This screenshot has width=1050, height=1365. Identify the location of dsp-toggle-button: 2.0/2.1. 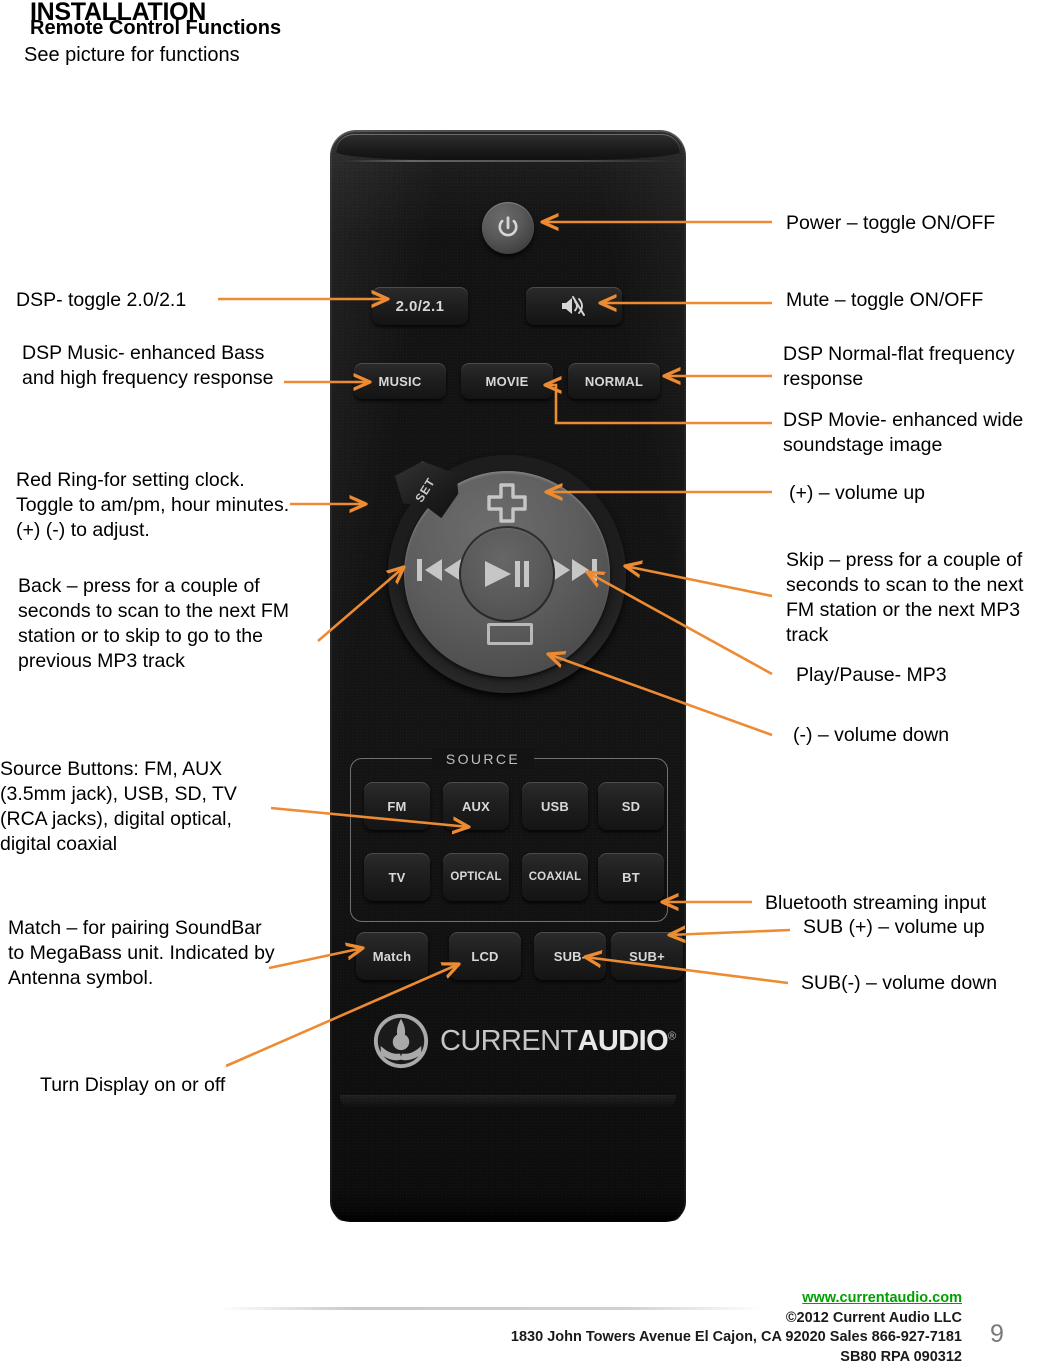
(420, 306).